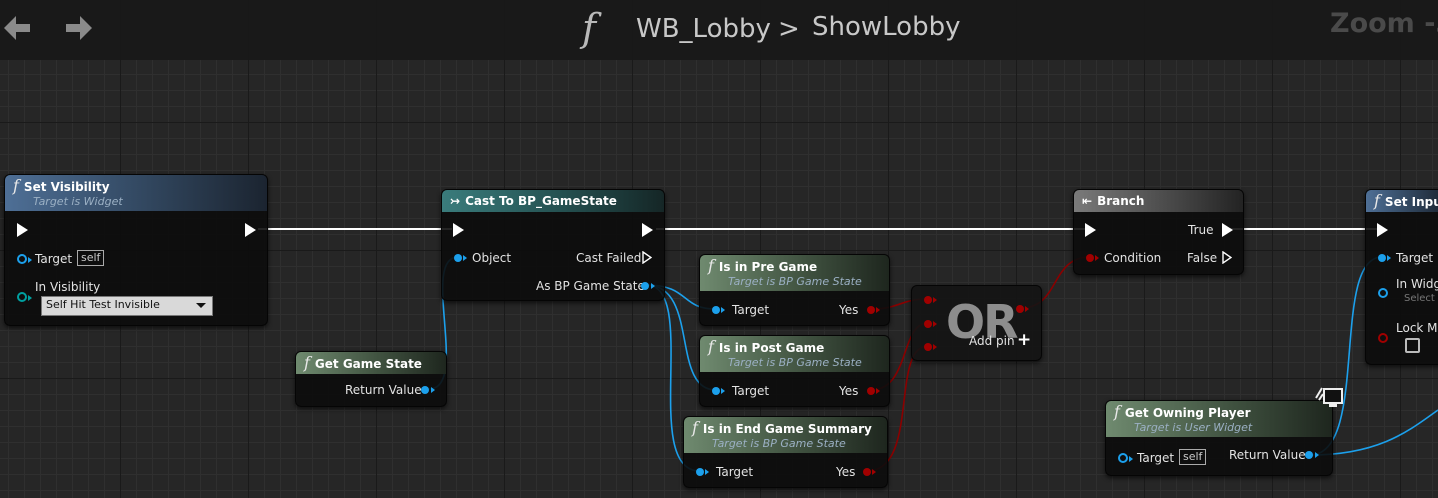 The height and width of the screenshot is (498, 1438). What do you see at coordinates (1202, 258) in the screenshot?
I see `pin-label: False` at bounding box center [1202, 258].